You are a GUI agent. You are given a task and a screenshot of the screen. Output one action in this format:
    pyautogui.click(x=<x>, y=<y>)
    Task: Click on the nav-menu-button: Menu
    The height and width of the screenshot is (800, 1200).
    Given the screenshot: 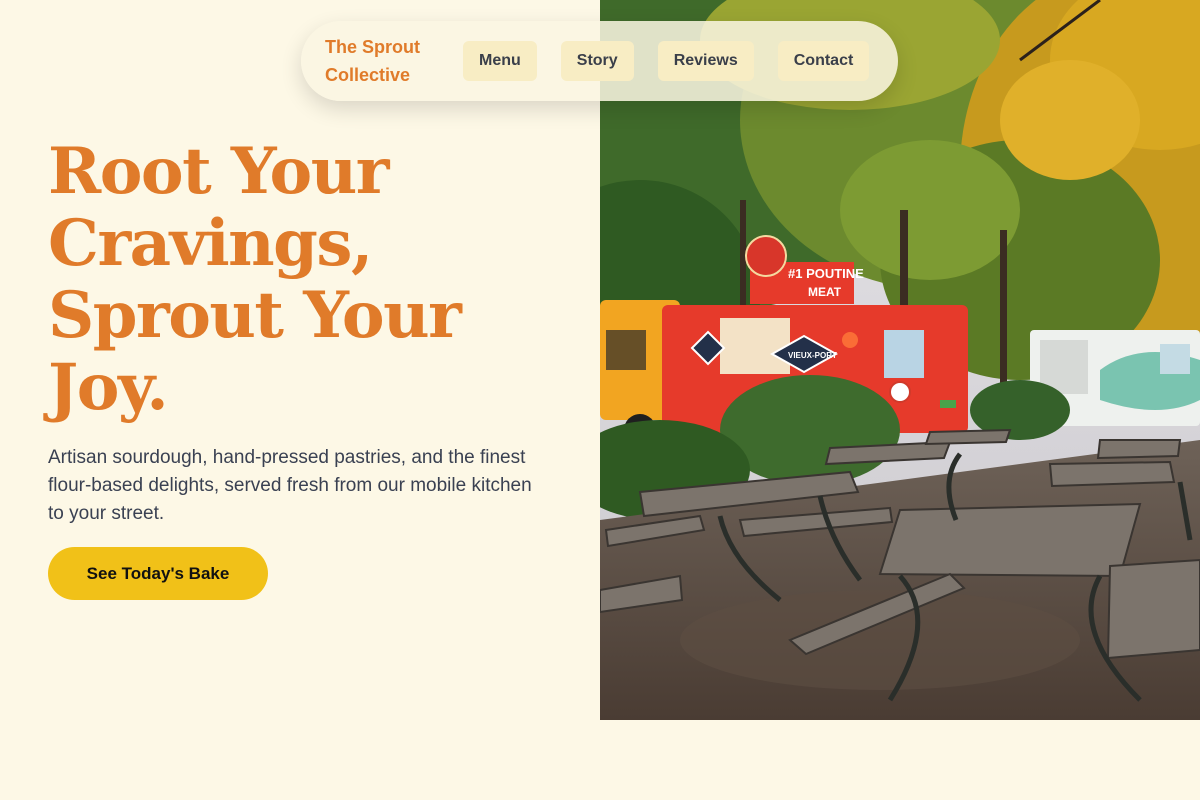 What is the action you would take?
    pyautogui.click(x=500, y=61)
    